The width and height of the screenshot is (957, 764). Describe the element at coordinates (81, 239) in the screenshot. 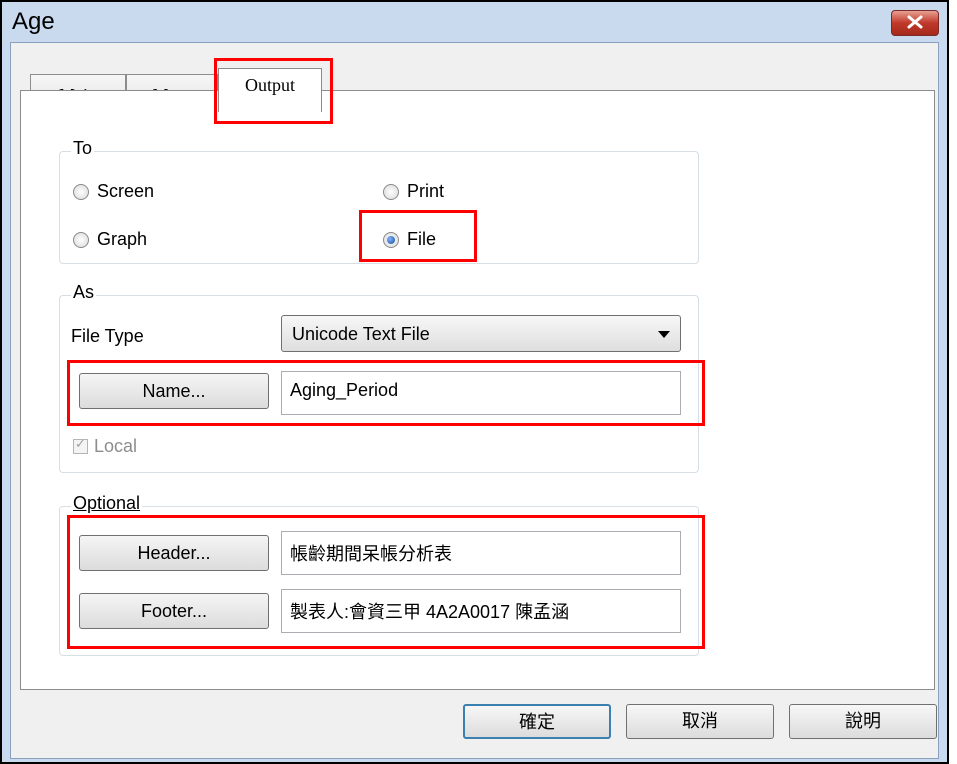

I see `radio-graph-indicator` at that location.